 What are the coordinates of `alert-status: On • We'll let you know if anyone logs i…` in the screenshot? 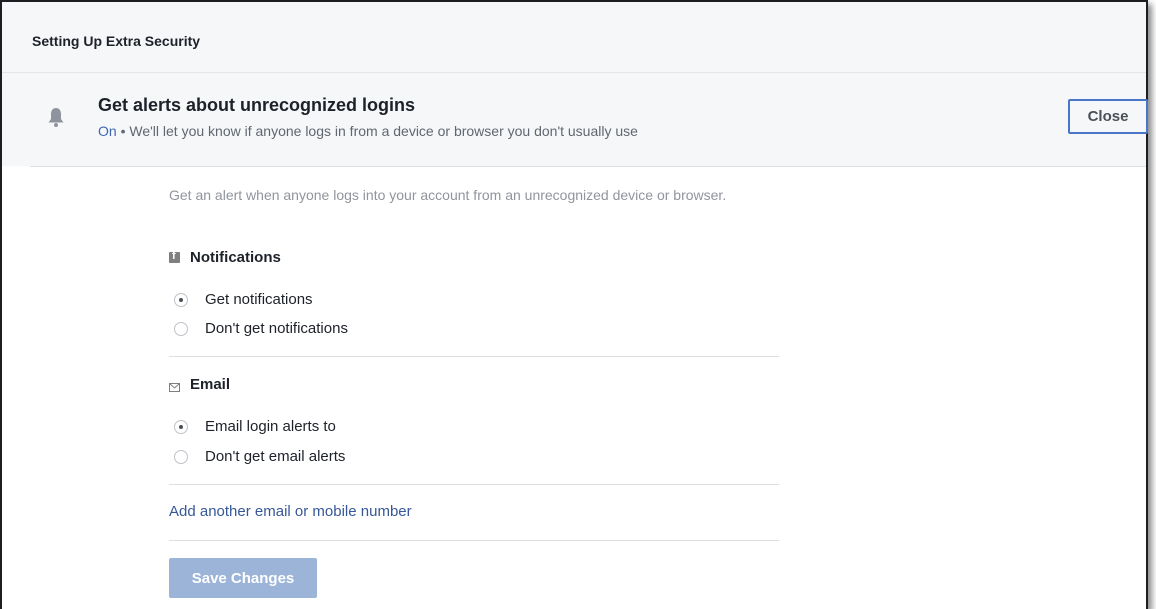 It's located at (368, 131).